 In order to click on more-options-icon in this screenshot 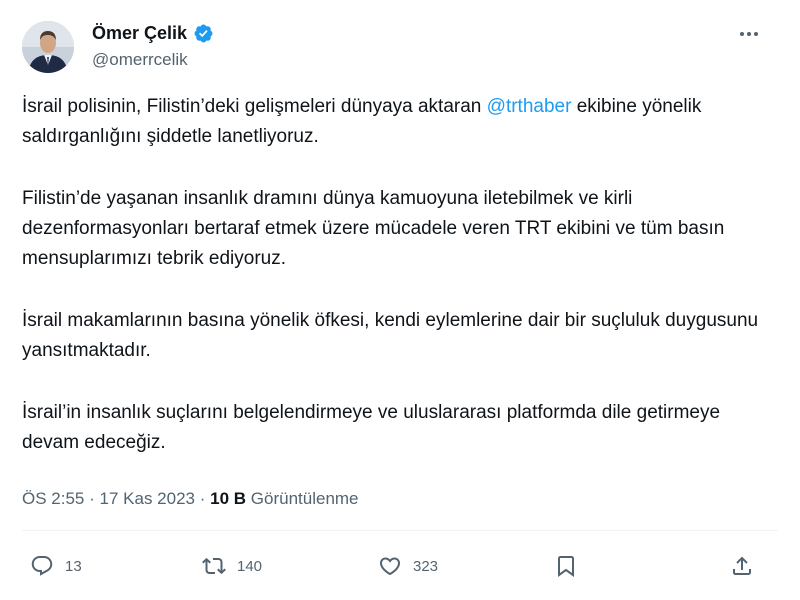, I will do `click(749, 34)`.